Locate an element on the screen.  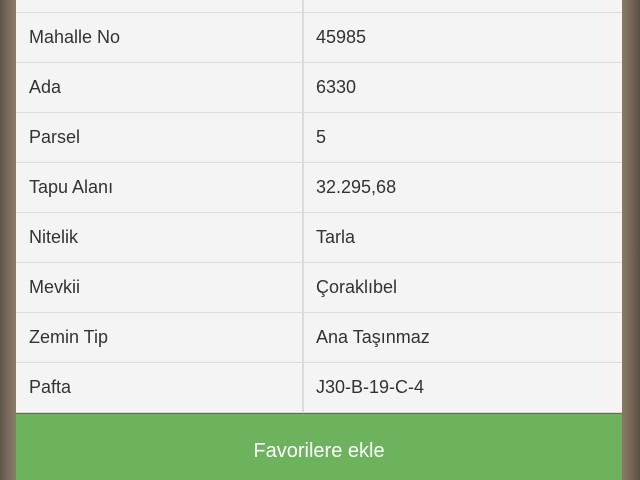
table-row: Pafta J30-B-19-C-4 is located at coordinates (319, 387).